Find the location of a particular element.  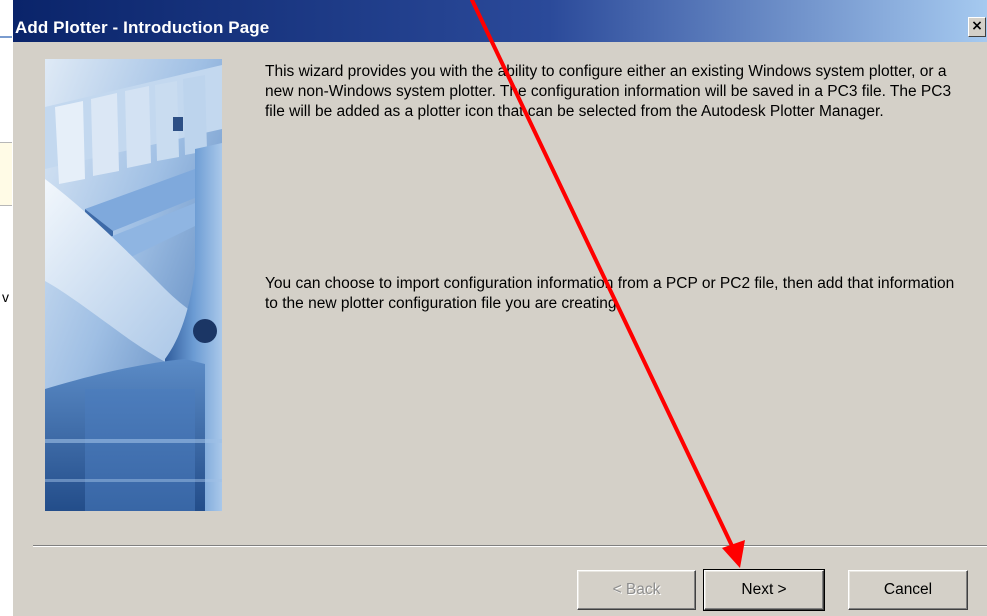

next-button: Next > is located at coordinates (764, 590).